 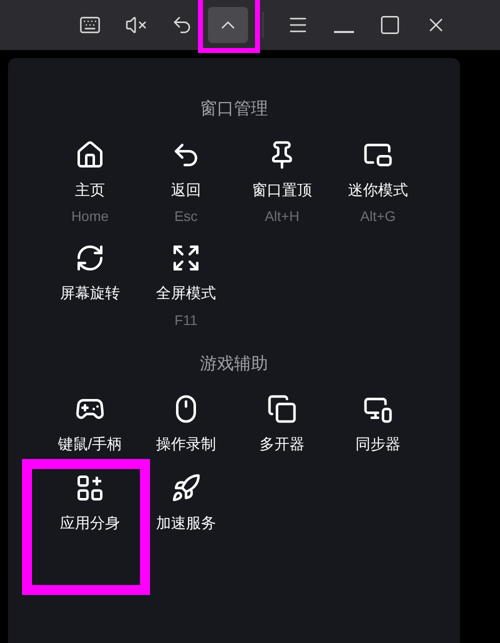 What do you see at coordinates (186, 286) in the screenshot?
I see `menu-item: 全屏模式 F11` at bounding box center [186, 286].